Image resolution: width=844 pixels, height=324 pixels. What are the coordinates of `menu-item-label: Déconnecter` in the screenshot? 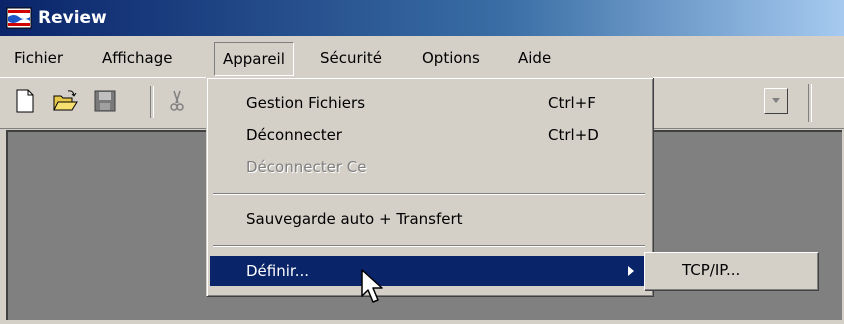 It's located at (294, 135).